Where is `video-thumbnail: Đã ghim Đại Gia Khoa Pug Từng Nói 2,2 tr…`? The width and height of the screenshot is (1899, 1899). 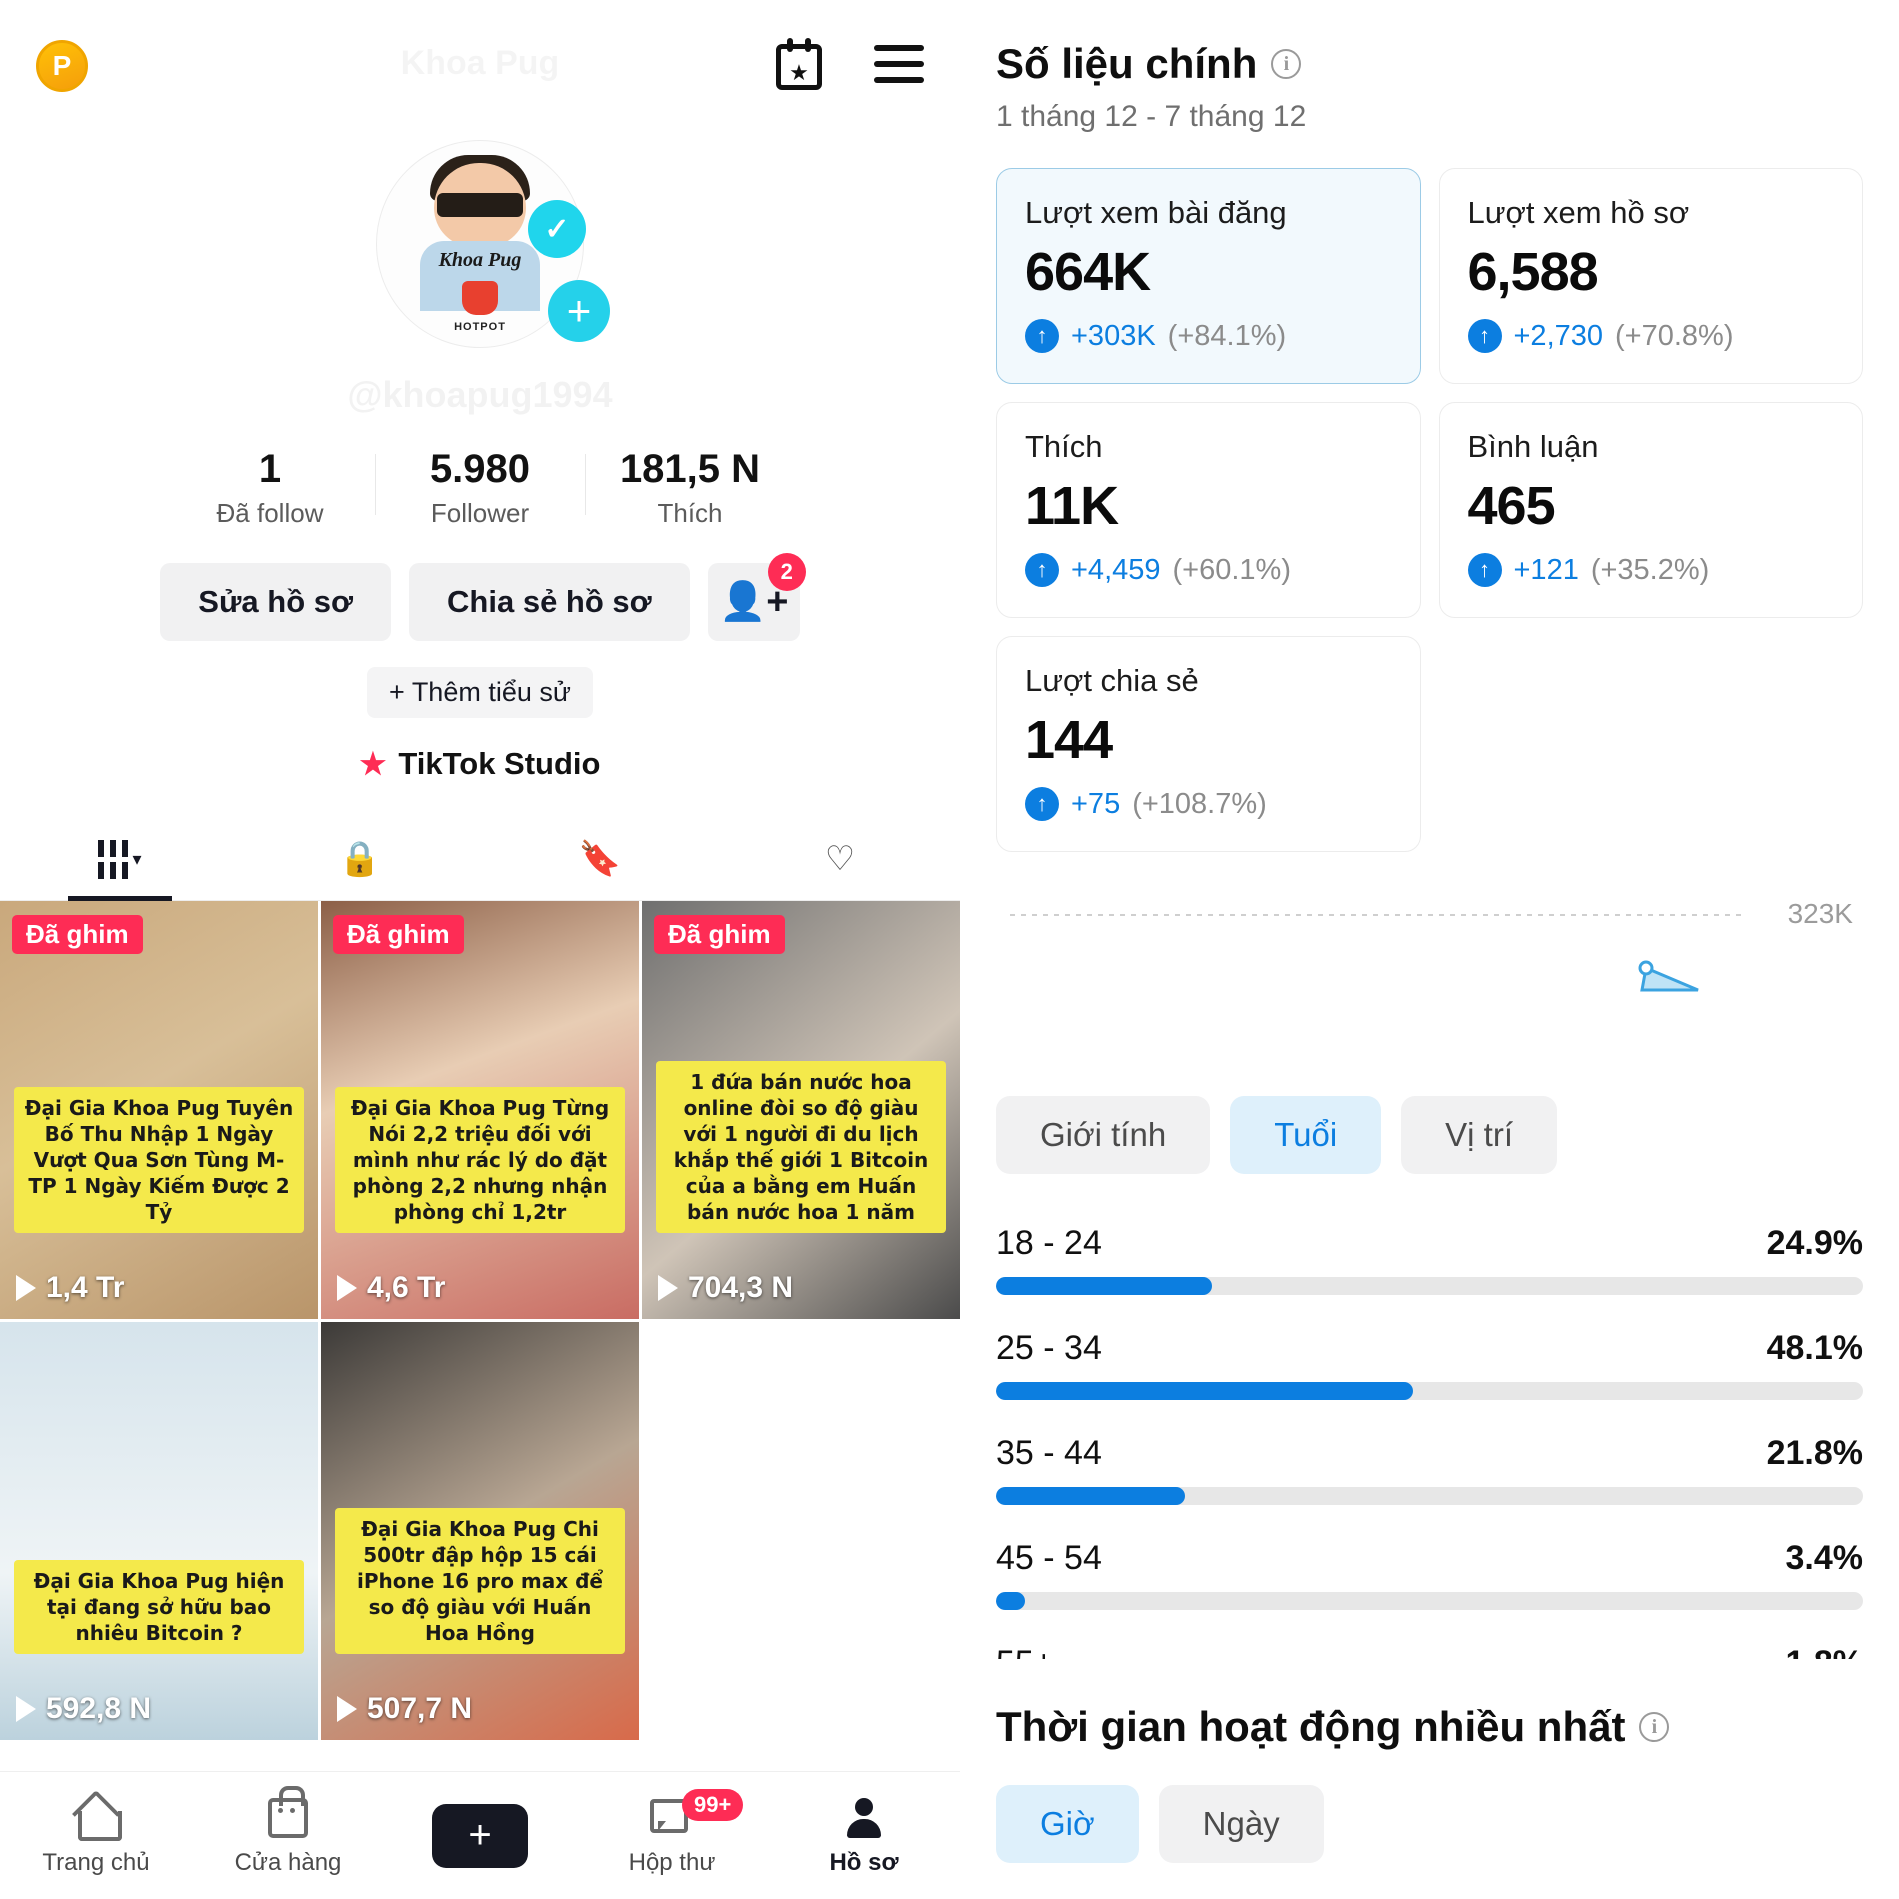
video-thumbnail: Đã ghim Đại Gia Khoa Pug Từng Nói 2,2 tr… is located at coordinates (480, 1110).